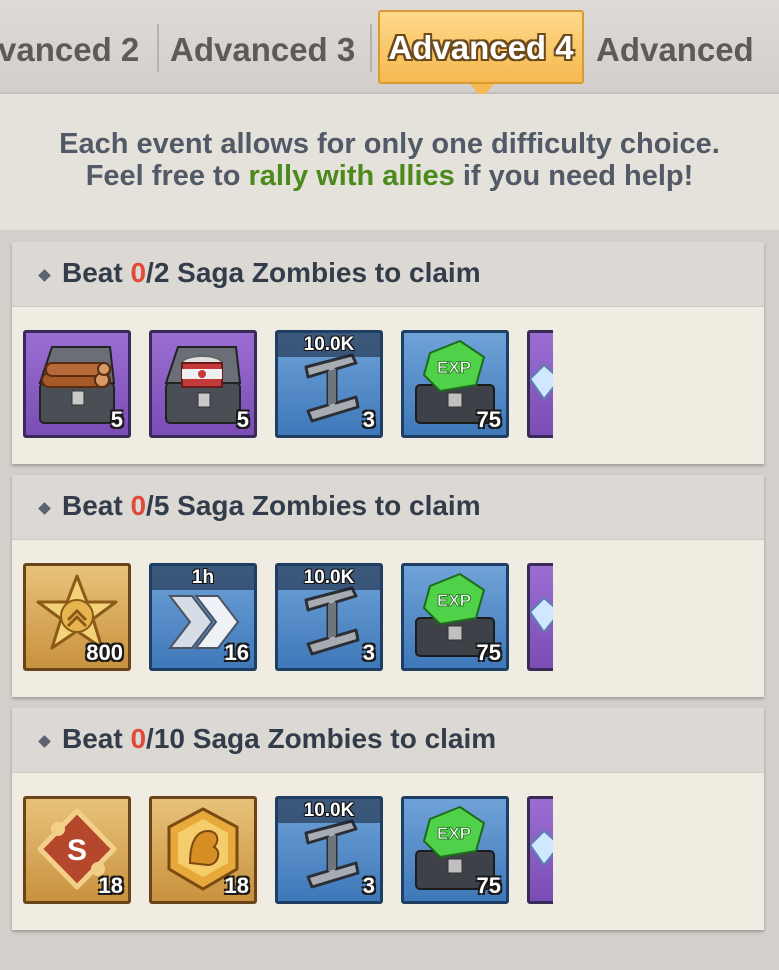 The height and width of the screenshot is (970, 779). What do you see at coordinates (279, 738) in the screenshot?
I see `task-title: Beat 0/10 Saga Zombies to claim` at bounding box center [279, 738].